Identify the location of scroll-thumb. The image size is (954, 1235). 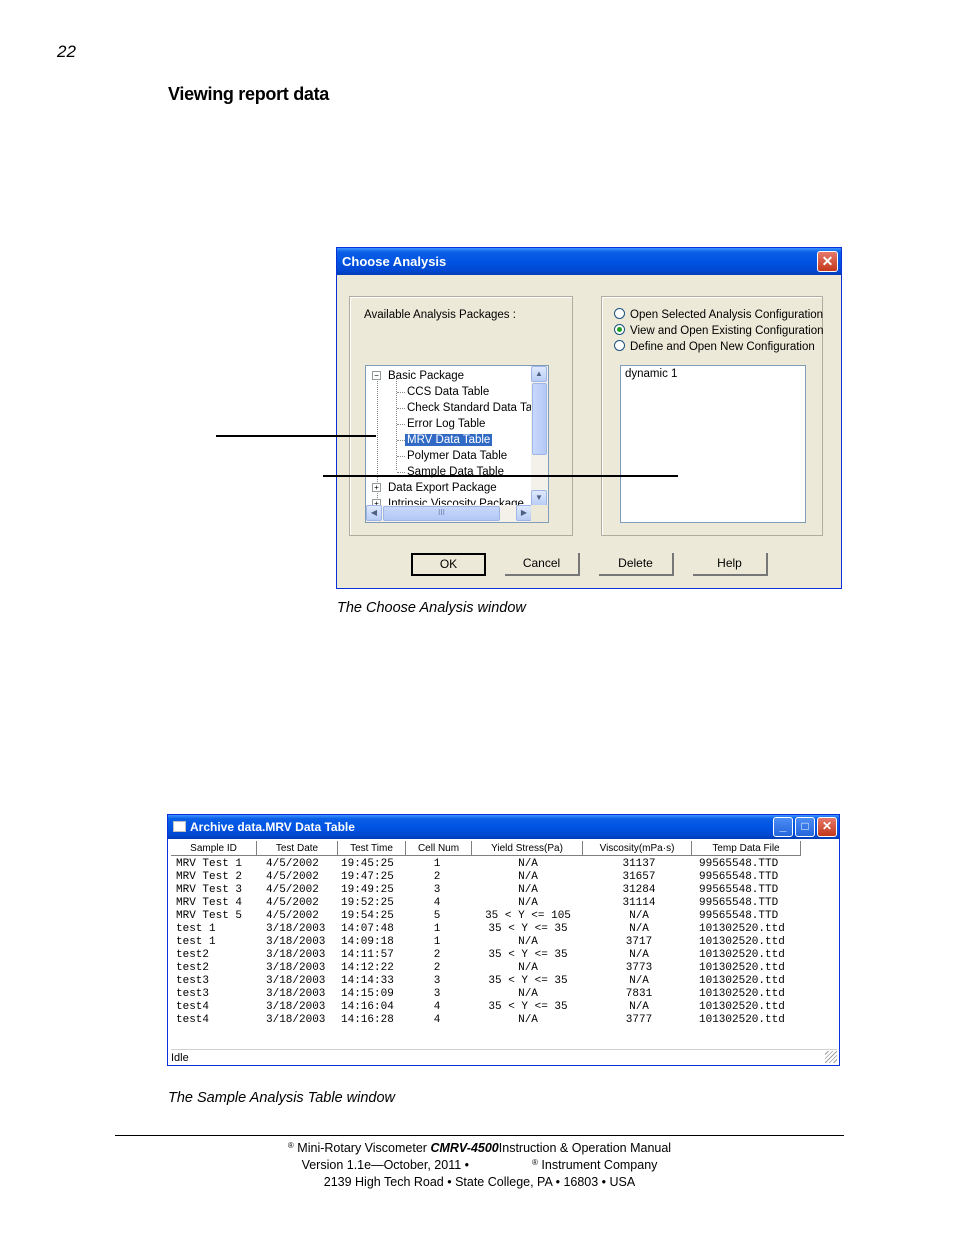
(539, 419).